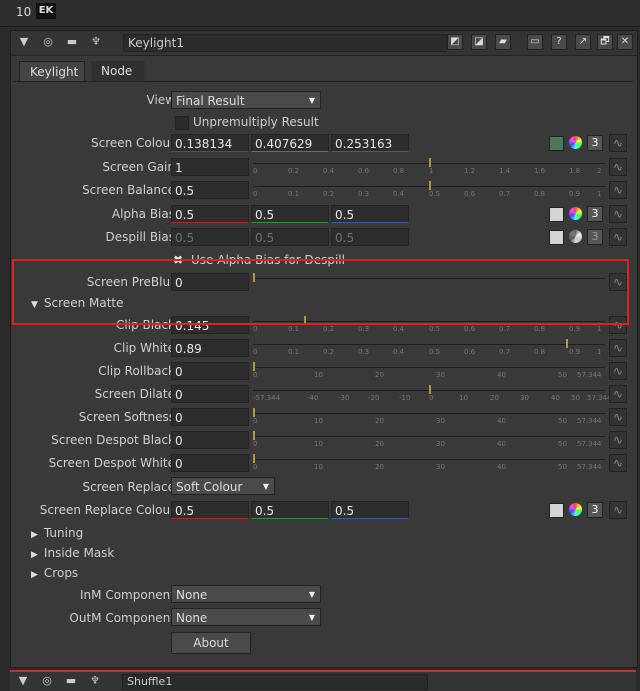  Describe the element at coordinates (256, 122) in the screenshot. I see `unpremultiply-label: Unpremultiply Result` at that location.